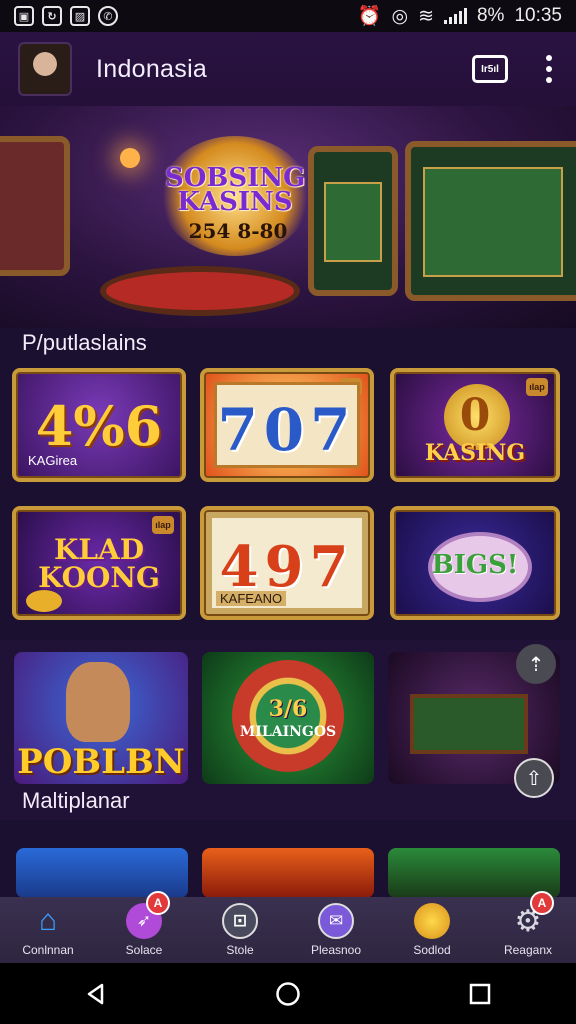 Image resolution: width=576 pixels, height=1024 pixels. I want to click on game-tile: ılap 707, so click(287, 425).